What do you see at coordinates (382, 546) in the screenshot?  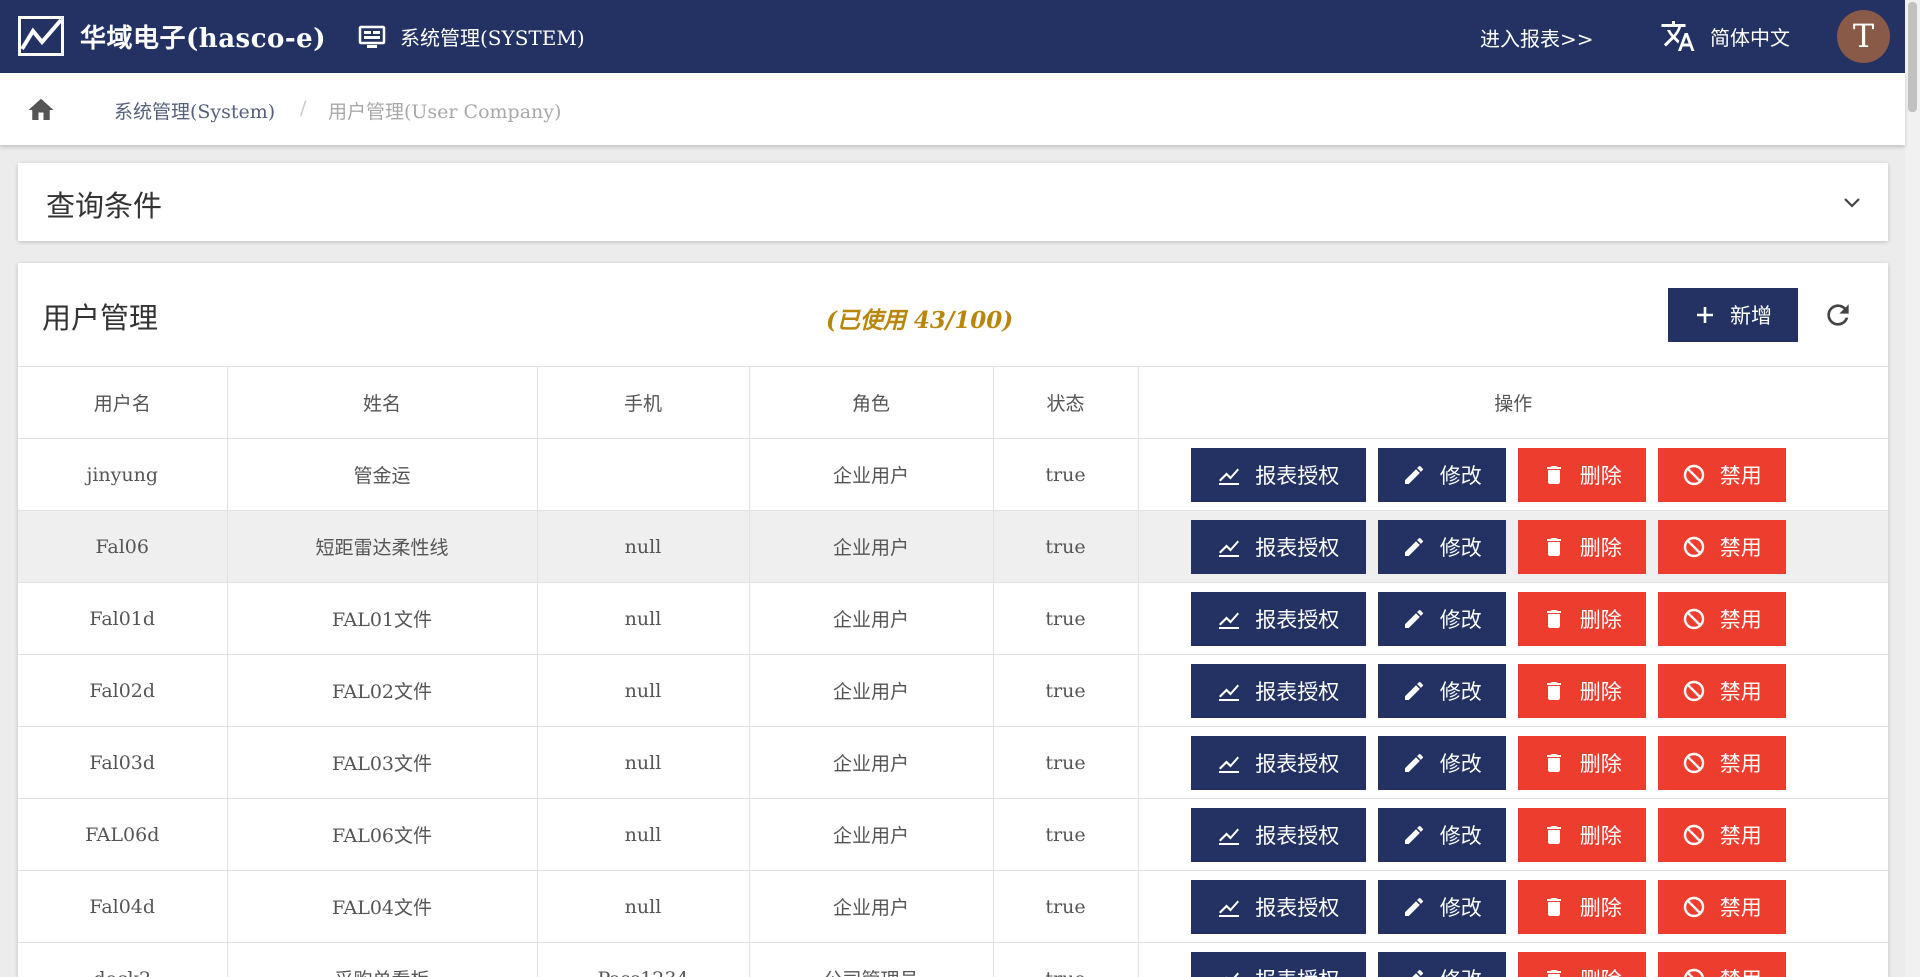 I see `cell-name: 短距雷达柔性线` at bounding box center [382, 546].